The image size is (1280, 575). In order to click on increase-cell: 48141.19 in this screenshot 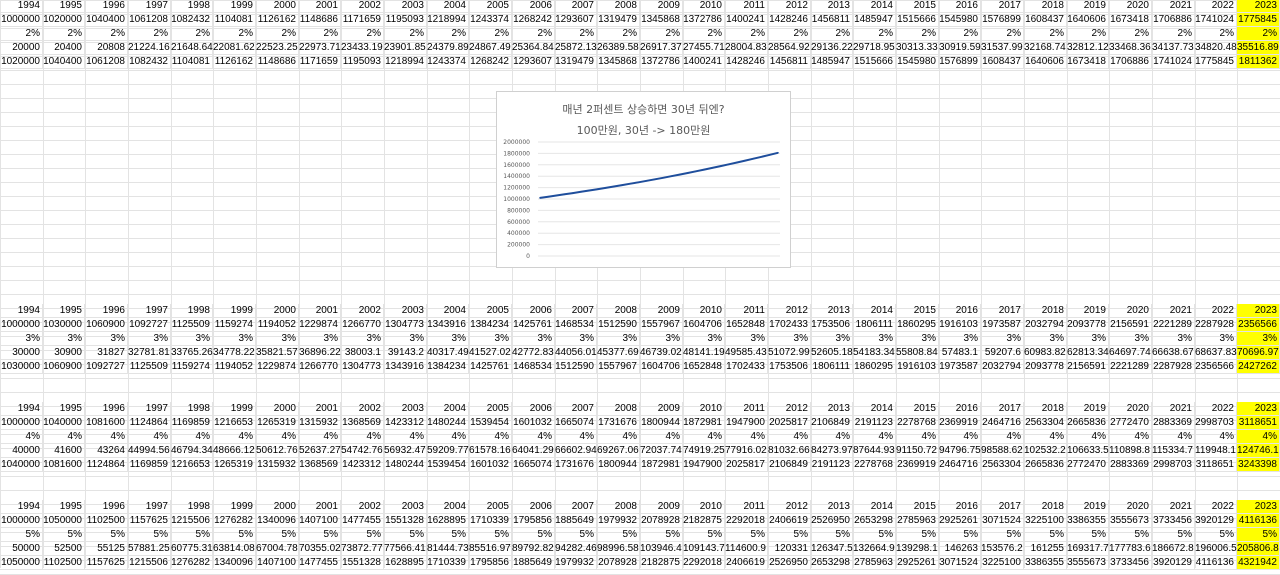, I will do `click(704, 353)`.